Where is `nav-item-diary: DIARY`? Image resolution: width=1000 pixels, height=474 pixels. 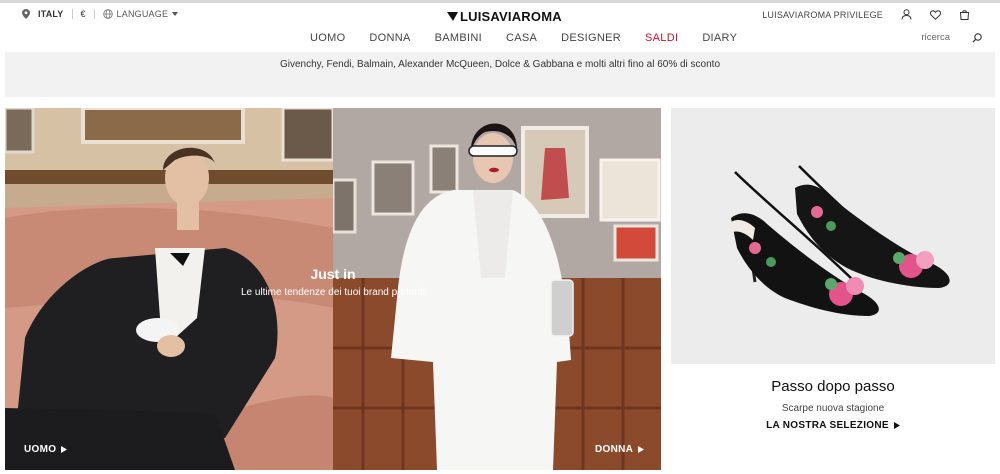 nav-item-diary: DIARY is located at coordinates (719, 38).